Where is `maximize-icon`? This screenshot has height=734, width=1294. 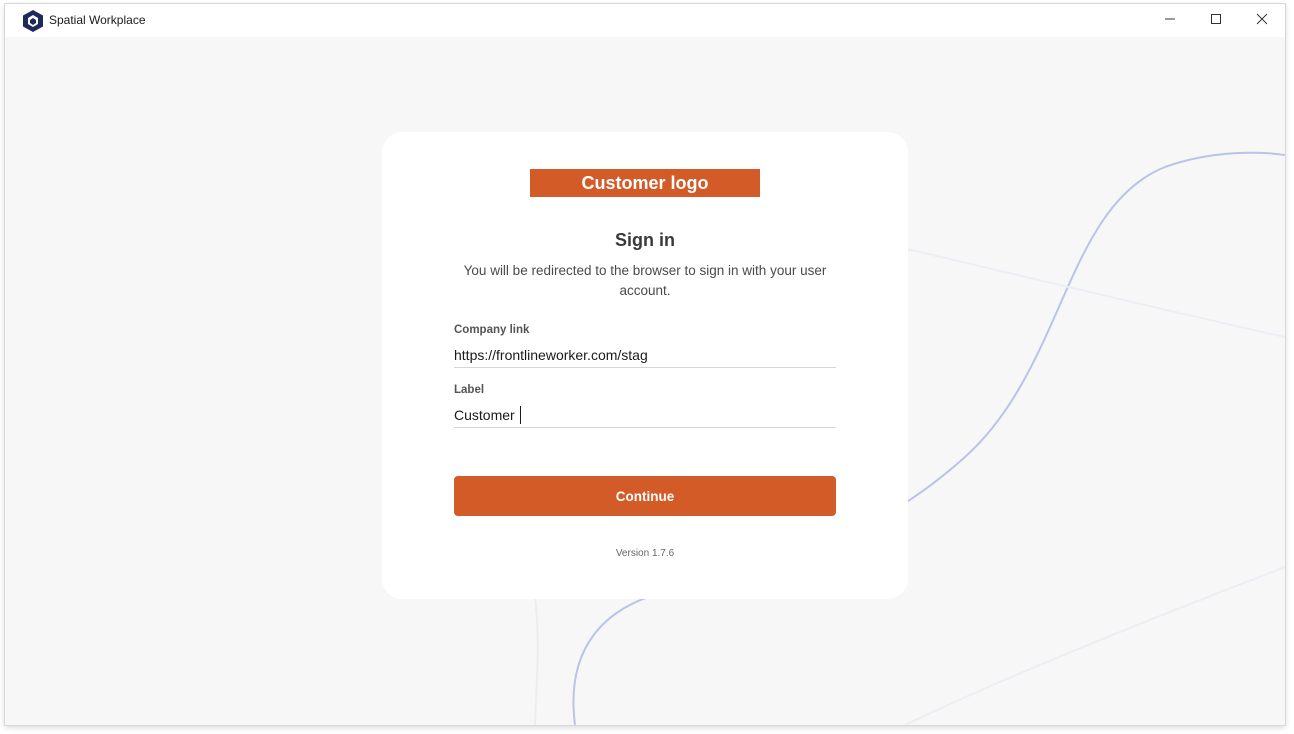
maximize-icon is located at coordinates (1216, 21).